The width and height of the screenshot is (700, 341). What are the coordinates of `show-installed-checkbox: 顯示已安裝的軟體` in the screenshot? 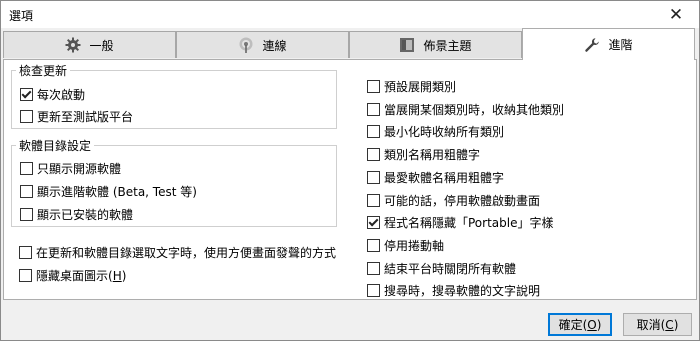 It's located at (76, 214).